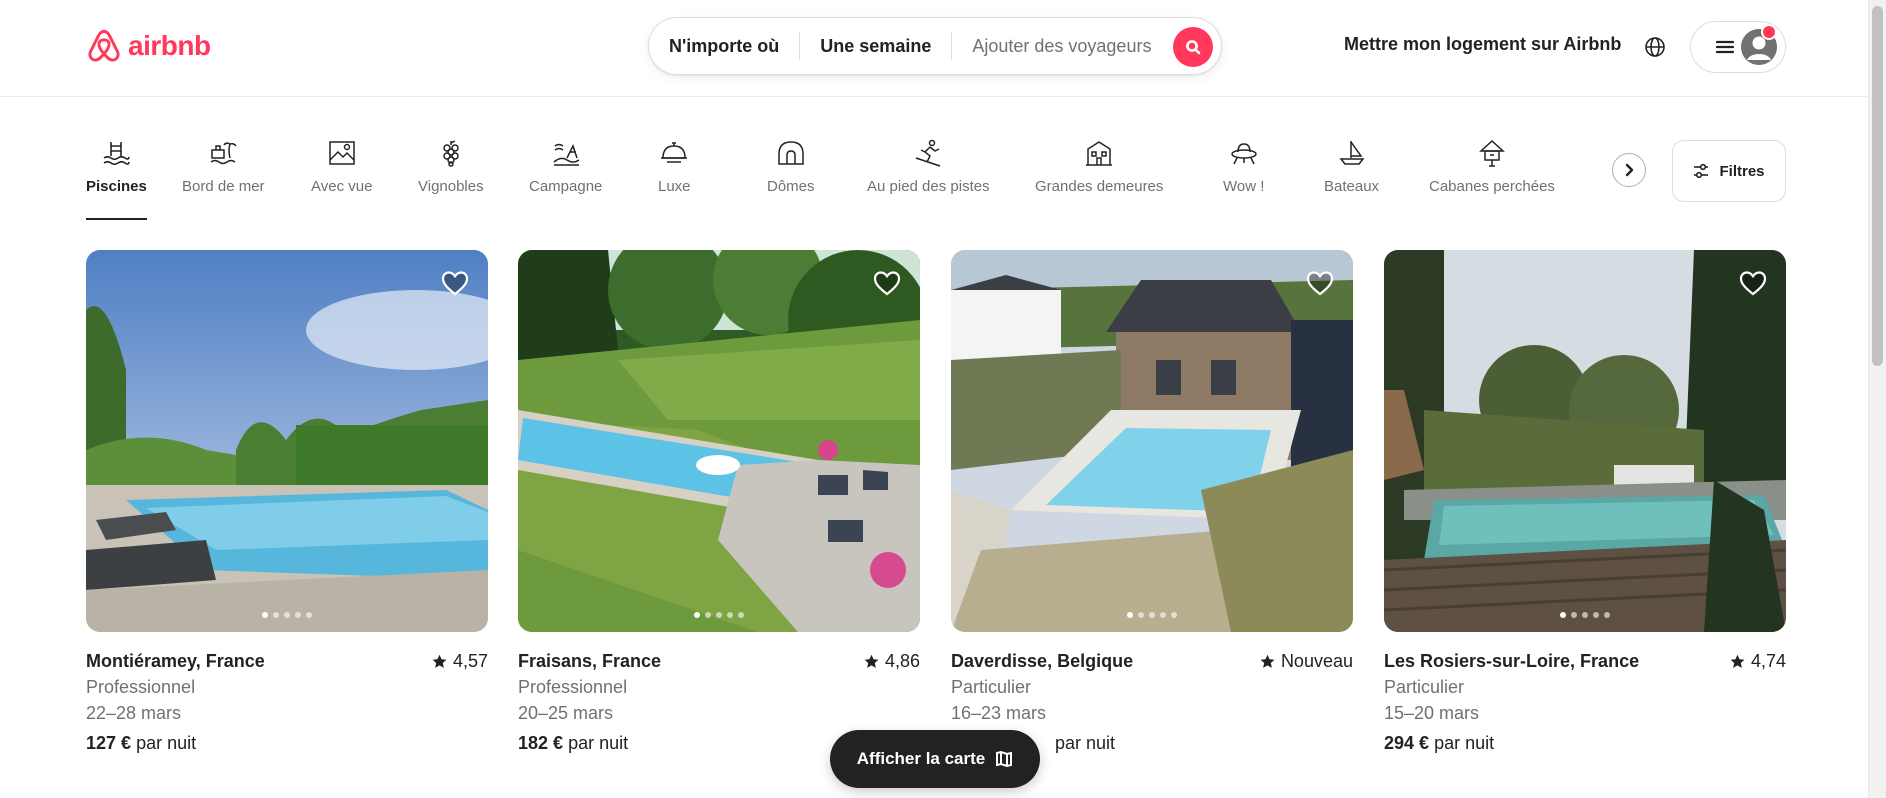  What do you see at coordinates (1099, 166) in the screenshot?
I see `category-mansions: Grandes demeures` at bounding box center [1099, 166].